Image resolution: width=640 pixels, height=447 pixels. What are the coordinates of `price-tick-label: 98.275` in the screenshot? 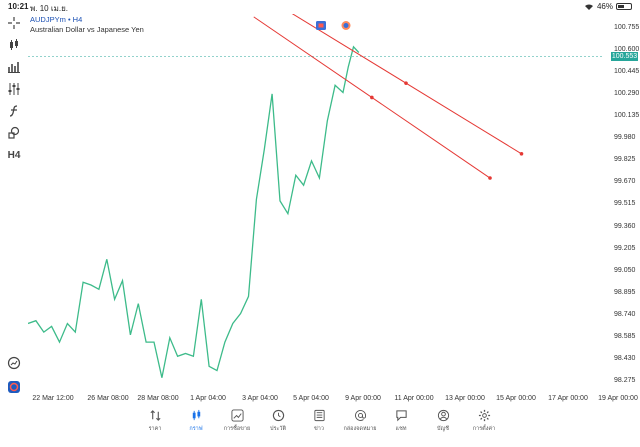 It's located at (625, 381).